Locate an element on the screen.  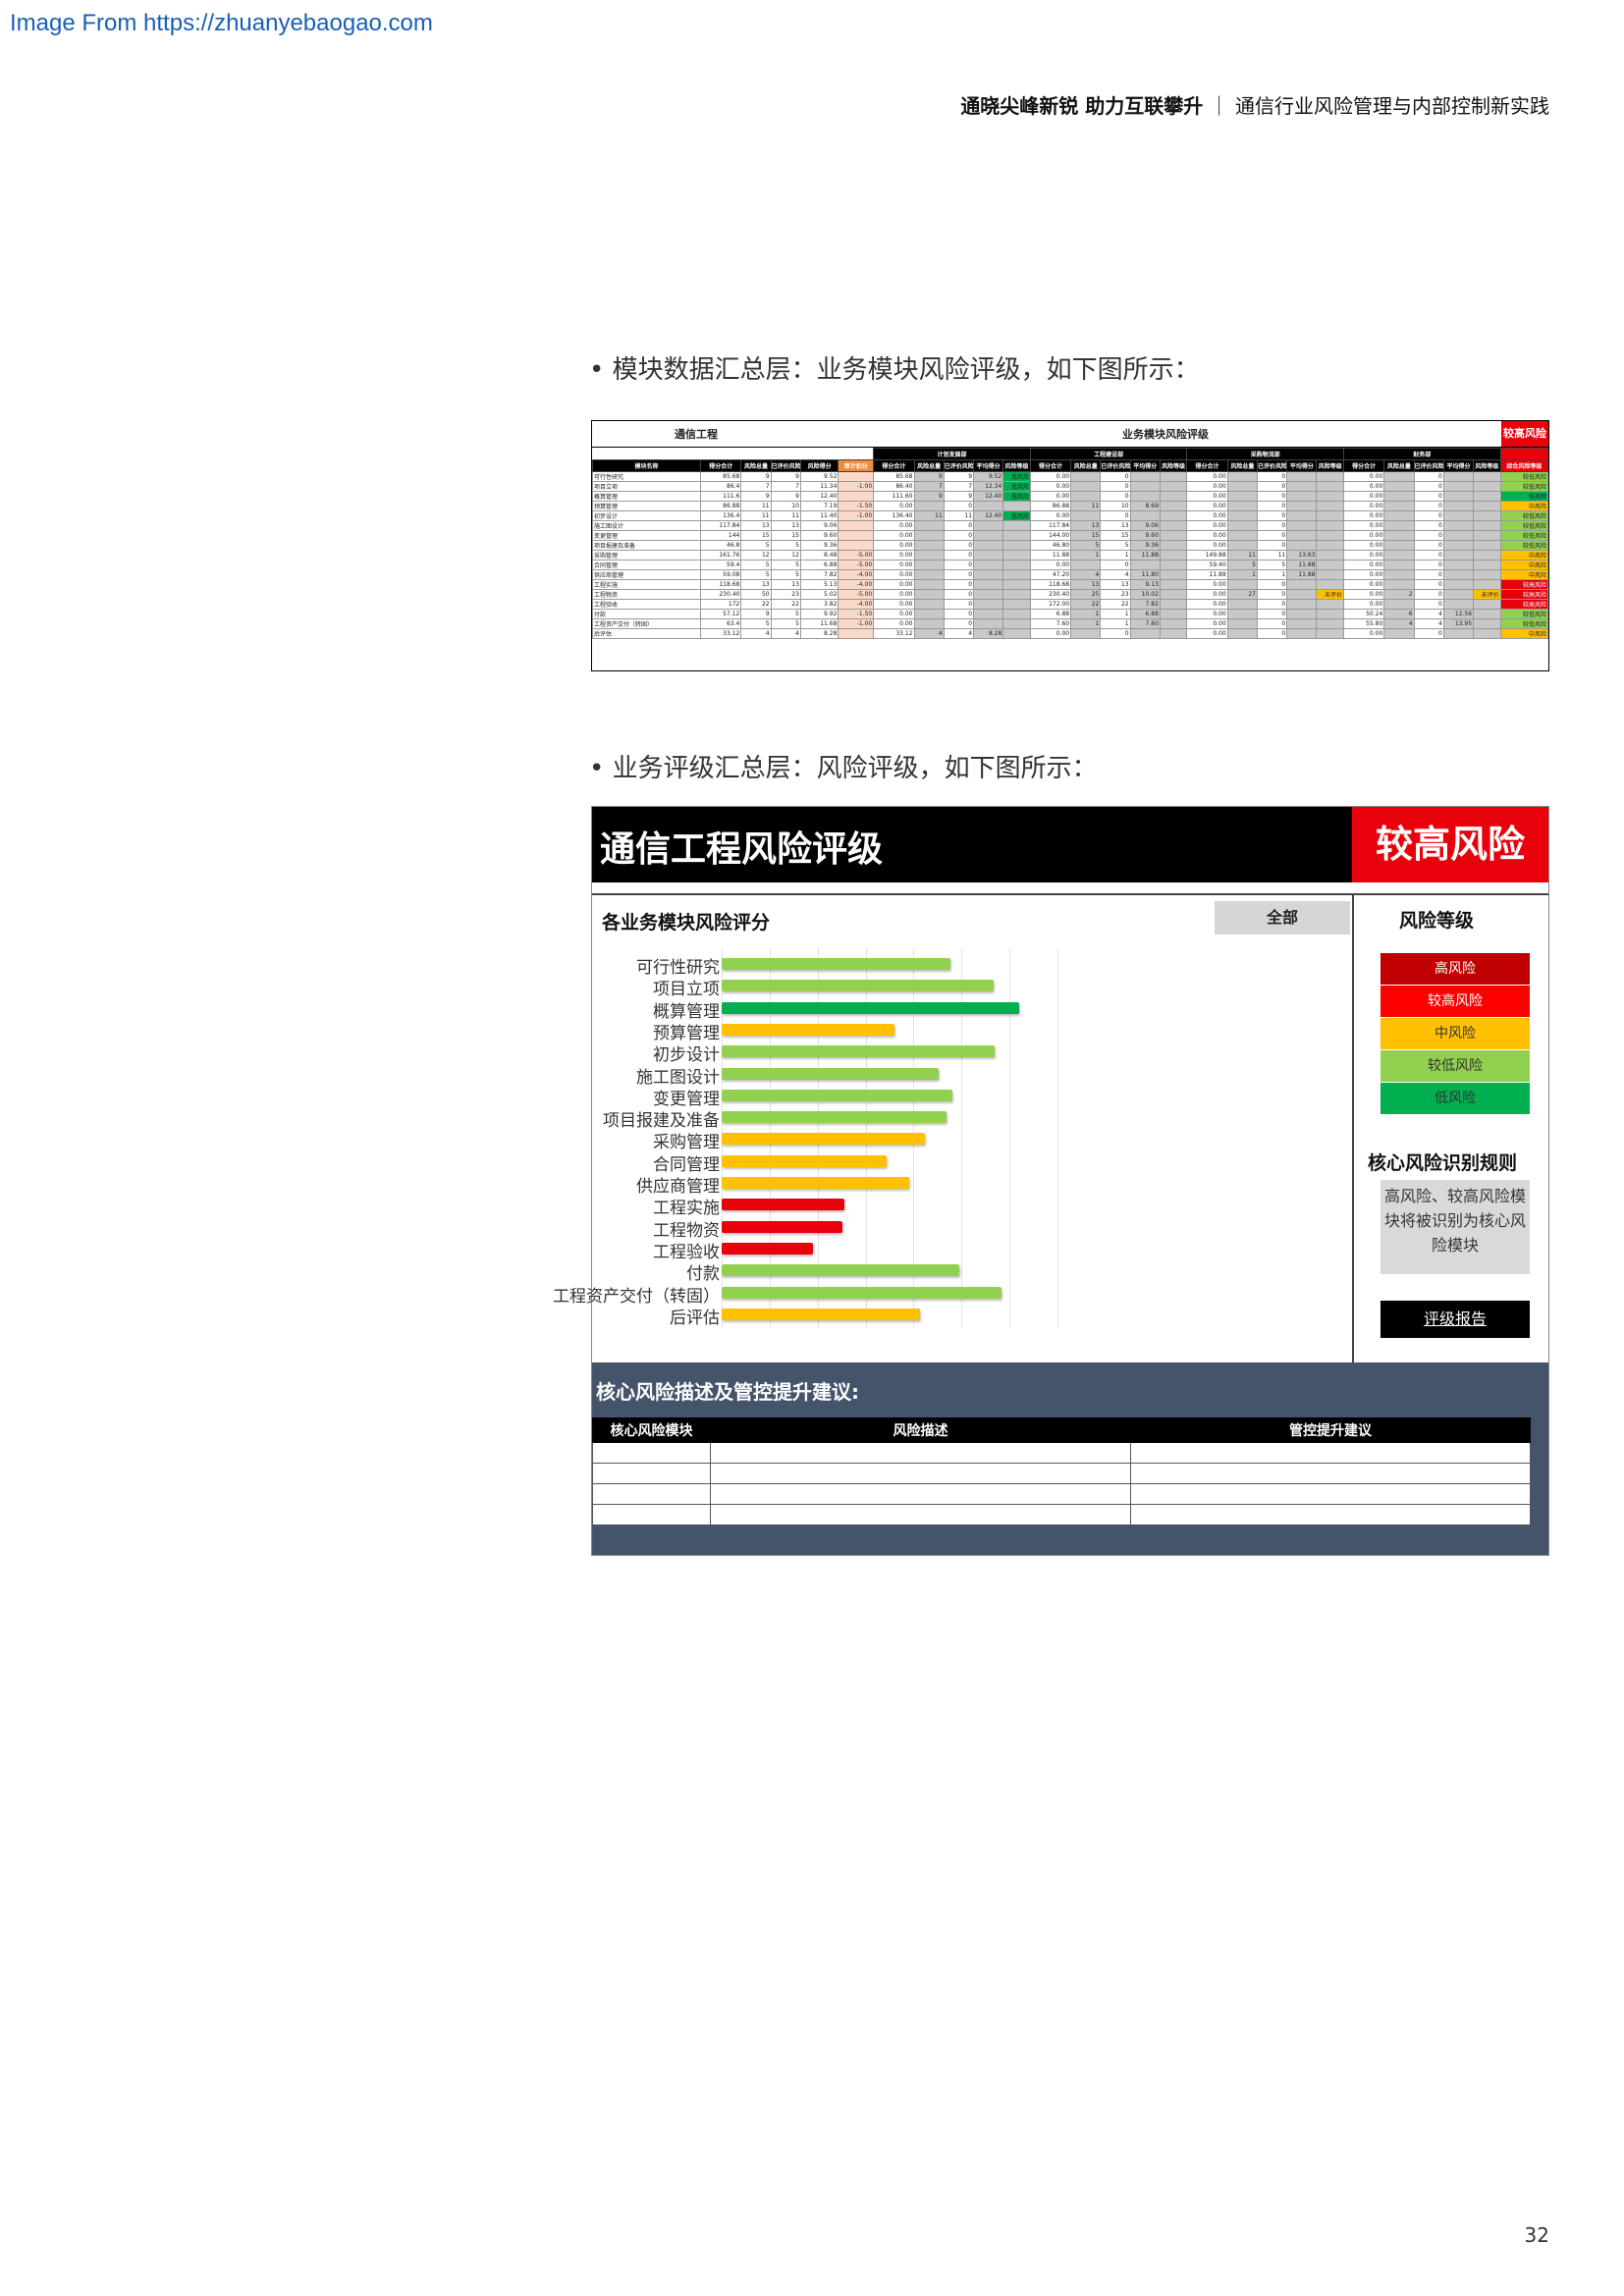
core-risk-table: 核心风险模块 风险描述 管控提升建议 is located at coordinates (1061, 1471).